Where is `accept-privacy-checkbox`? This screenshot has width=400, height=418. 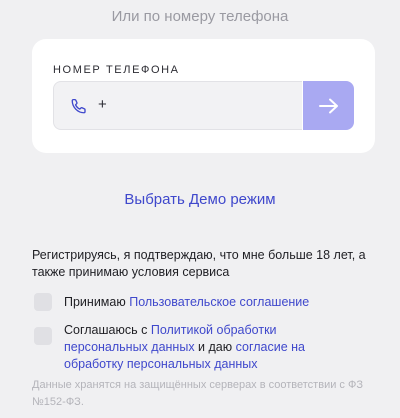
accept-privacy-checkbox is located at coordinates (43, 336).